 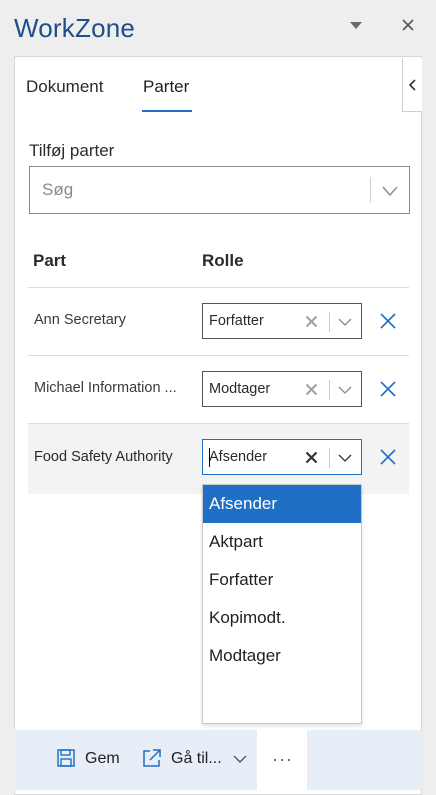 I want to click on footer-toolbar: Gem Gå til... ···, so click(x=218, y=760).